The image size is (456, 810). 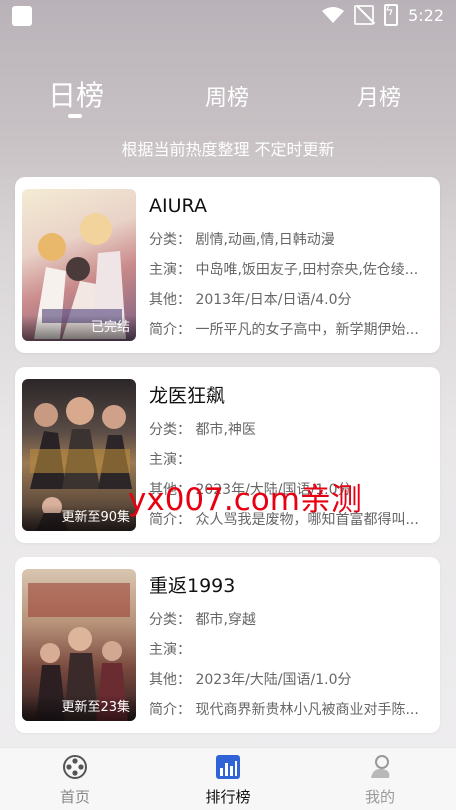 What do you see at coordinates (379, 96) in the screenshot?
I see `tab-monthly: 月榜` at bounding box center [379, 96].